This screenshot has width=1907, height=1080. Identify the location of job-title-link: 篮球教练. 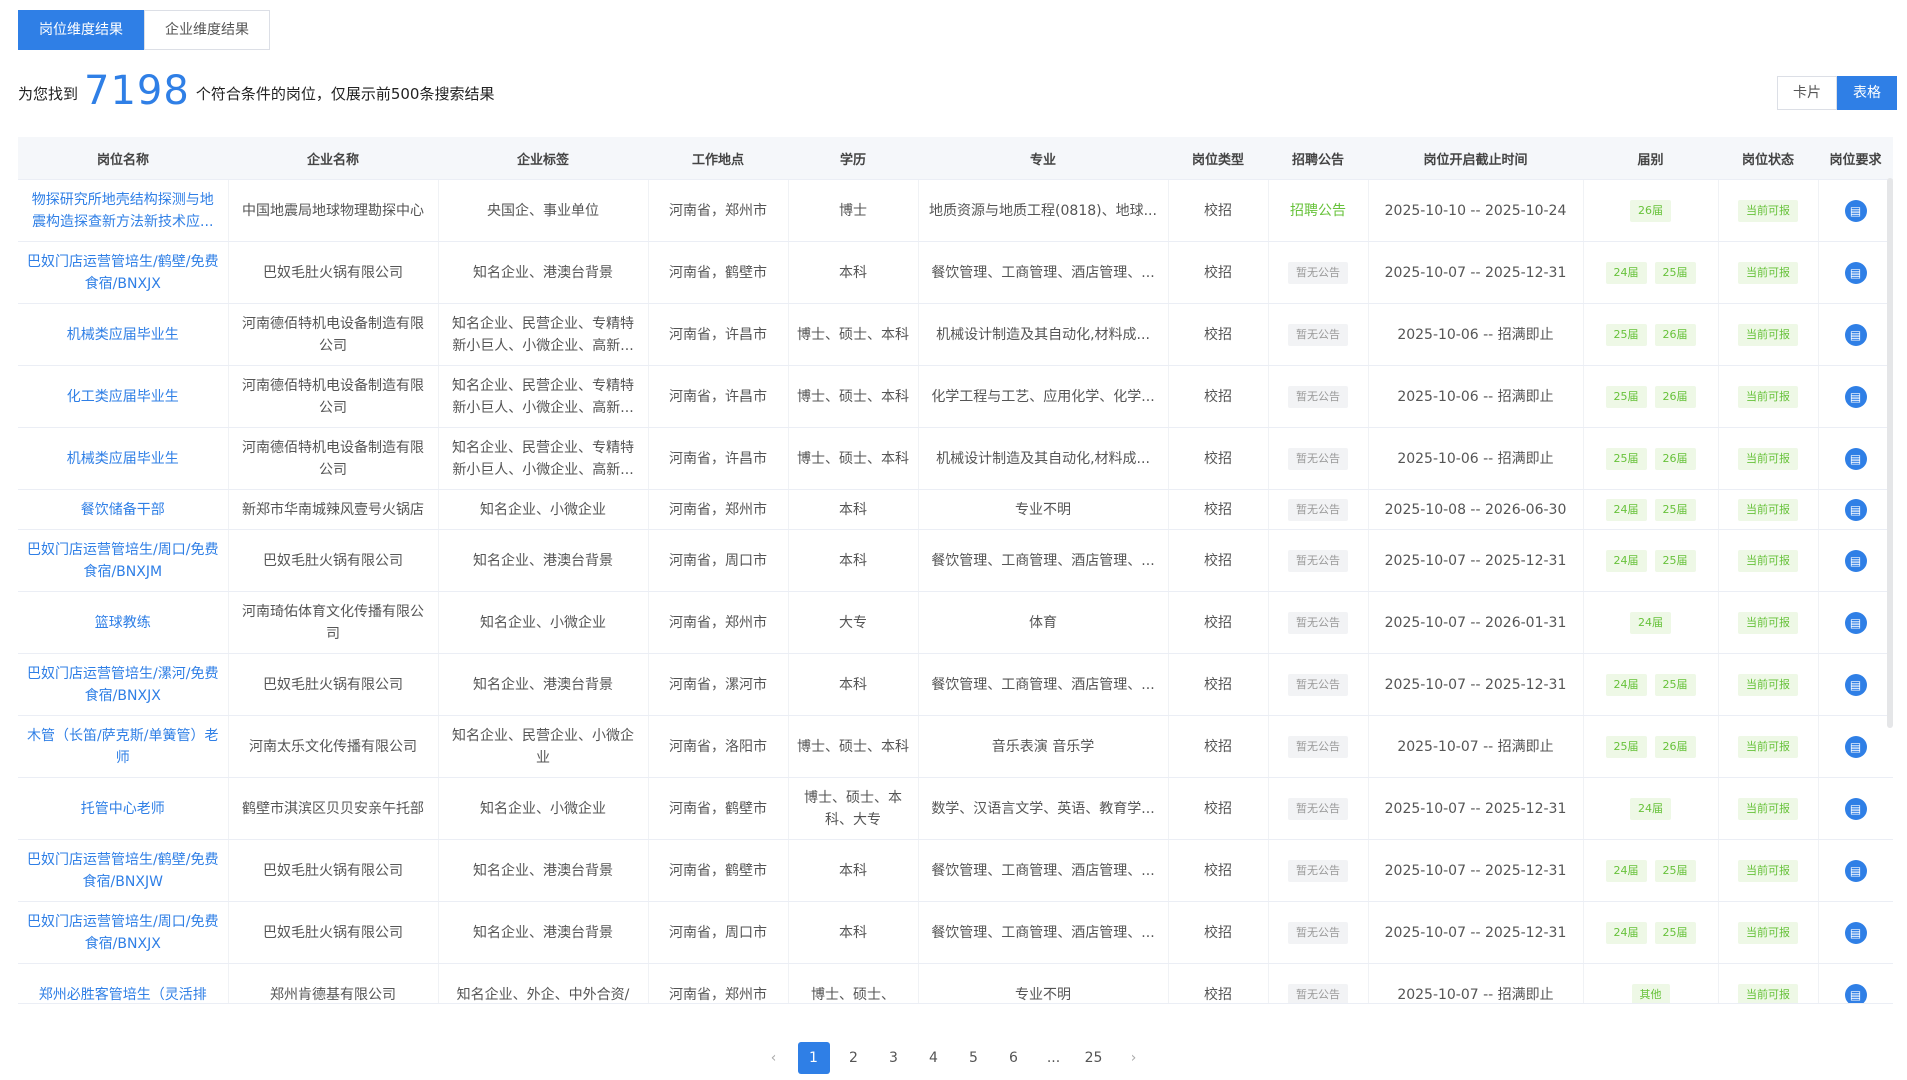
(123, 623).